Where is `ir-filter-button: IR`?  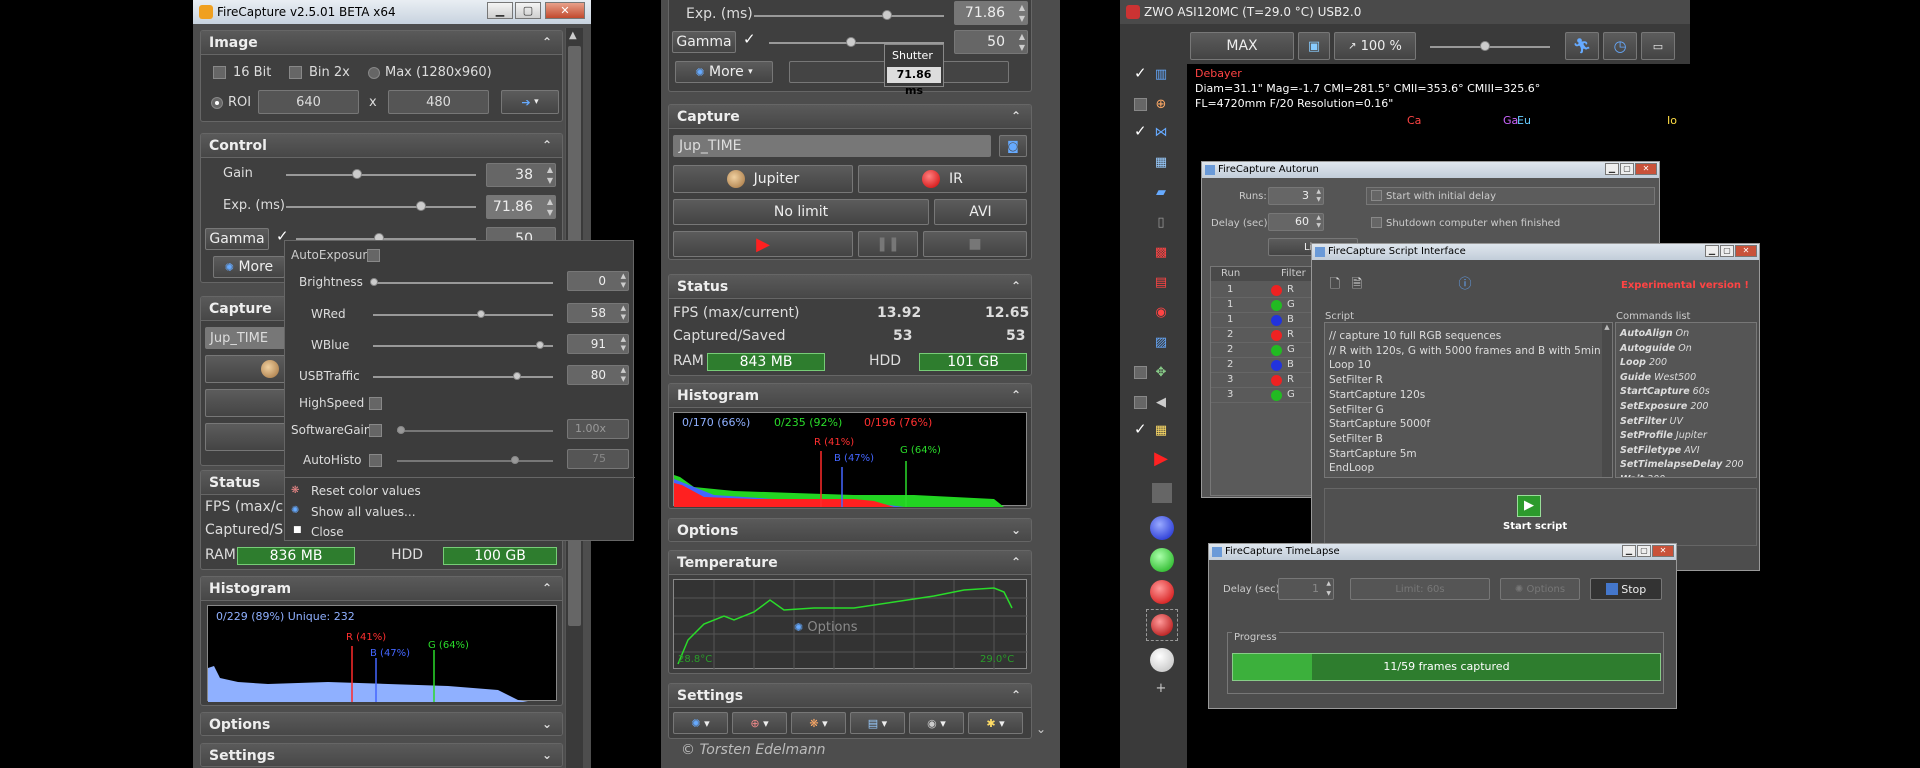 ir-filter-button: IR is located at coordinates (942, 179).